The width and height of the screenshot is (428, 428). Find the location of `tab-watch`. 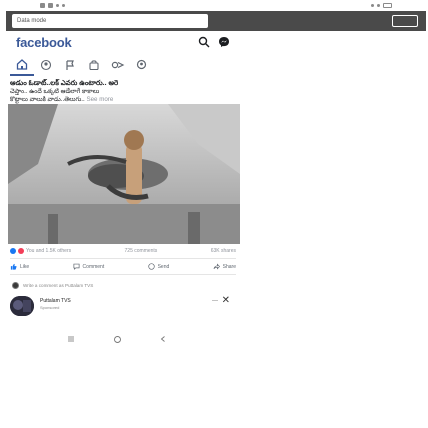

tab-watch is located at coordinates (118, 65).